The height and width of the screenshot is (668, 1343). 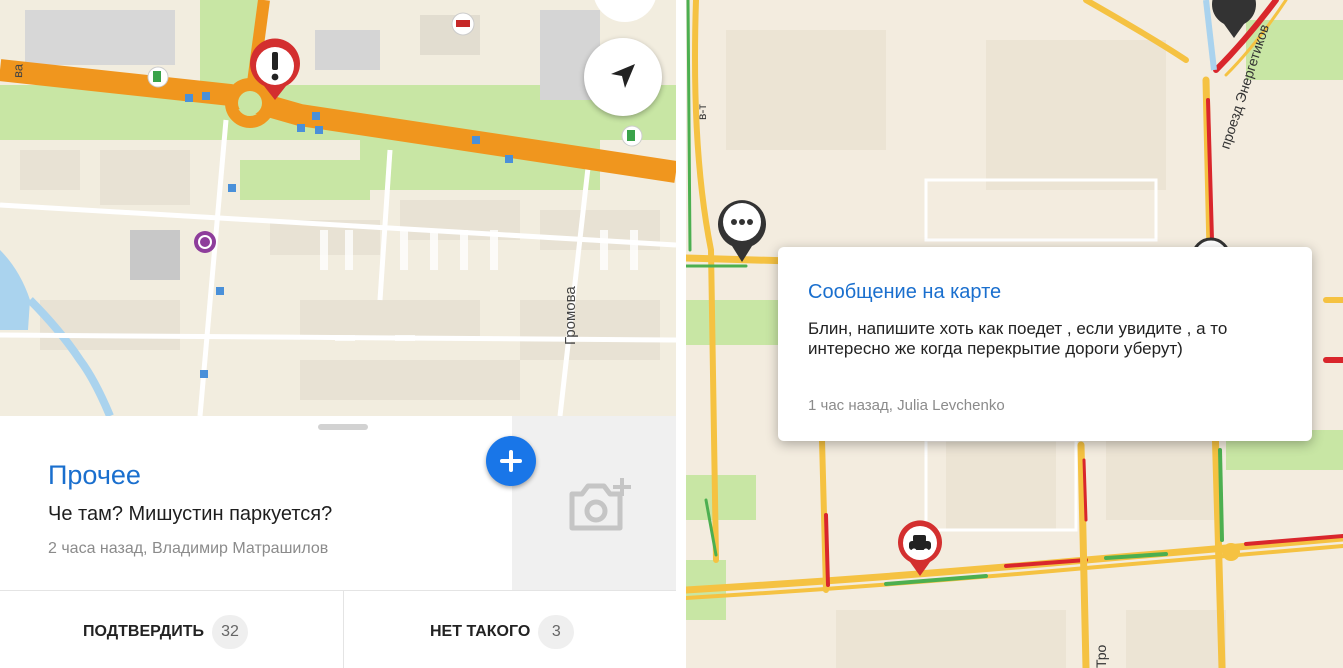 What do you see at coordinates (205, 242) in the screenshot?
I see `poi-icon` at bounding box center [205, 242].